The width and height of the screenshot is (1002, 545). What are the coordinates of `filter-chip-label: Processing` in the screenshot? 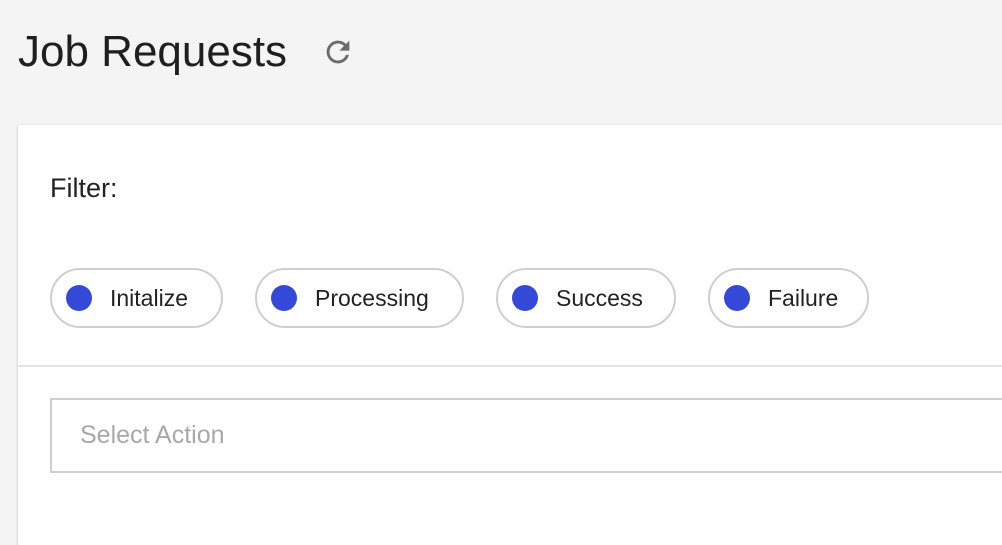 It's located at (372, 297).